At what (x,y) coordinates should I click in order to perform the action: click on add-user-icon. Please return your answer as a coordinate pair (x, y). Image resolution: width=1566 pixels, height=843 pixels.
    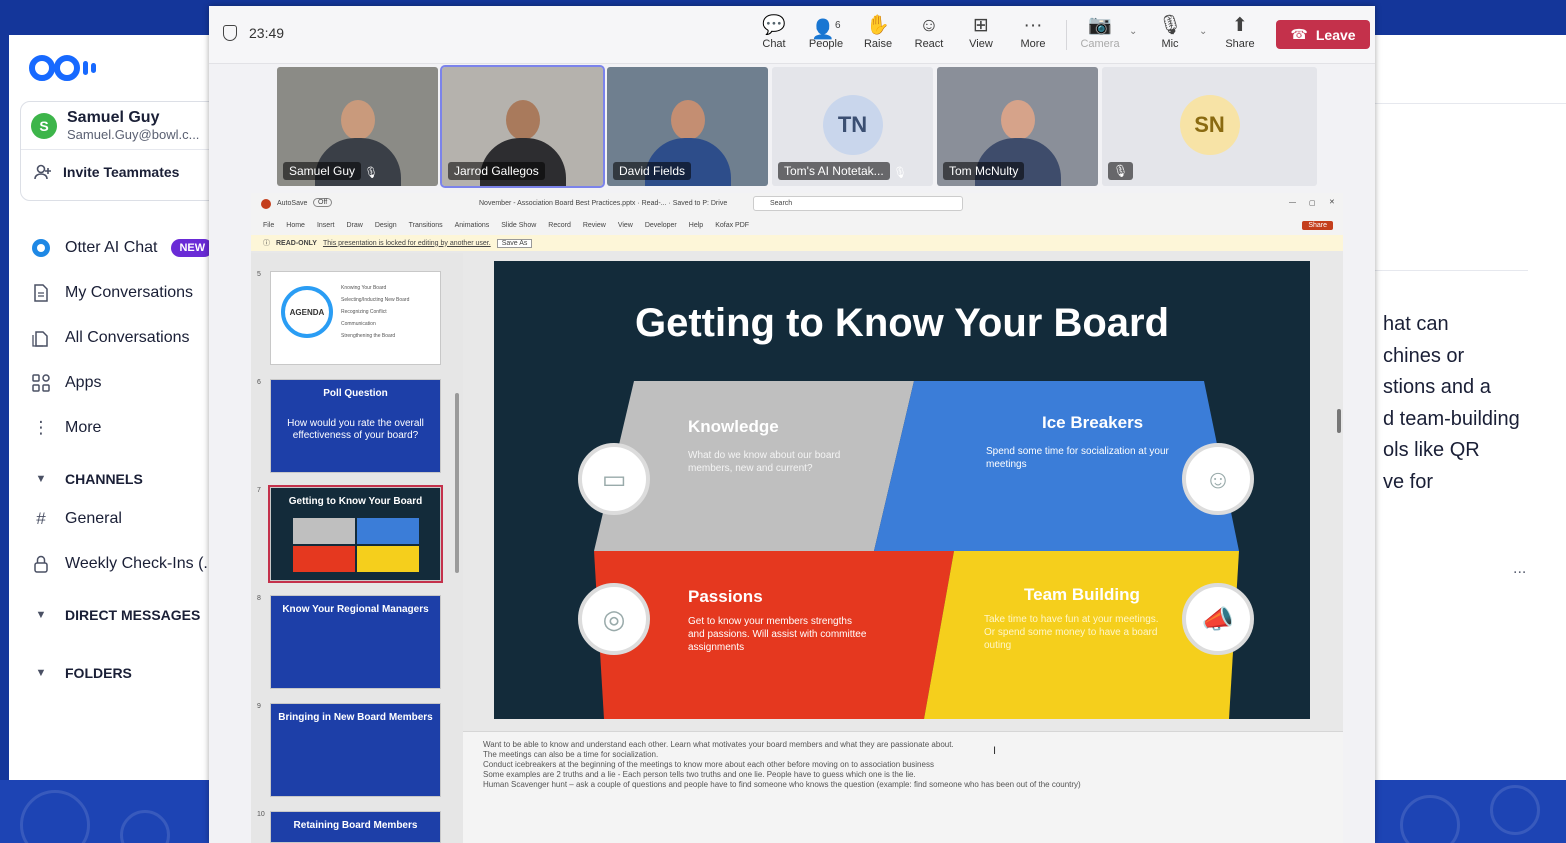
    Looking at the image, I should click on (43, 172).